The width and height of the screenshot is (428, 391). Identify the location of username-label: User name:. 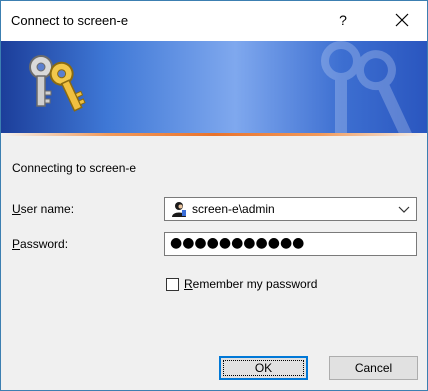
(43, 209).